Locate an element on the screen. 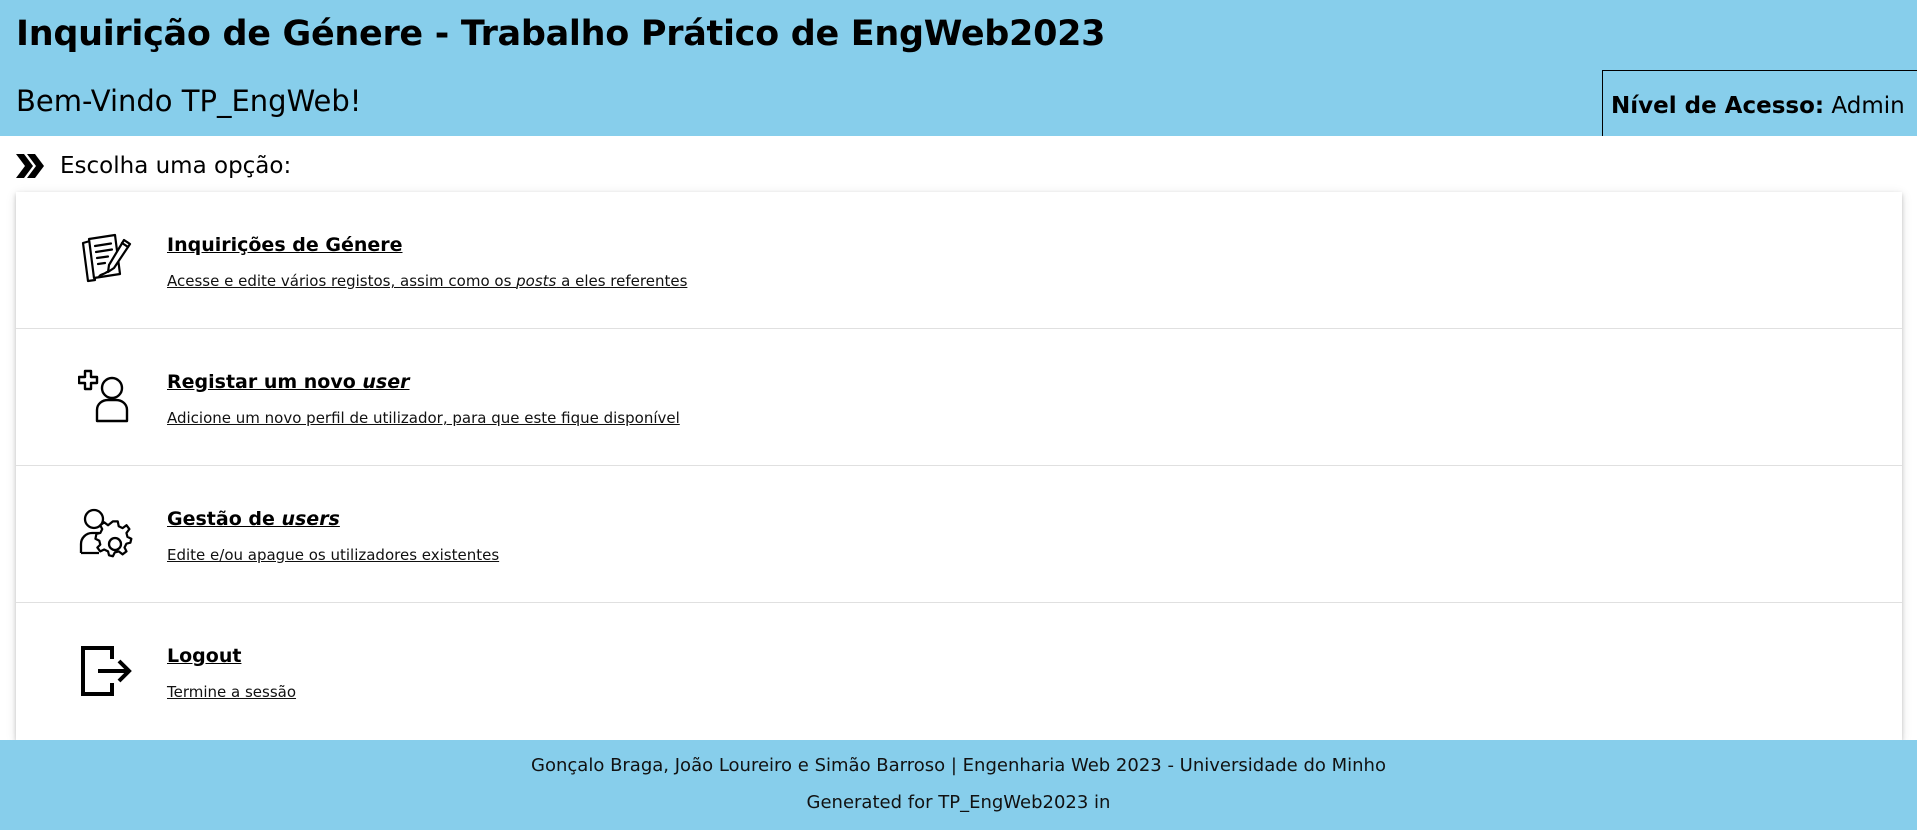  user-settings-icon is located at coordinates (106, 533).